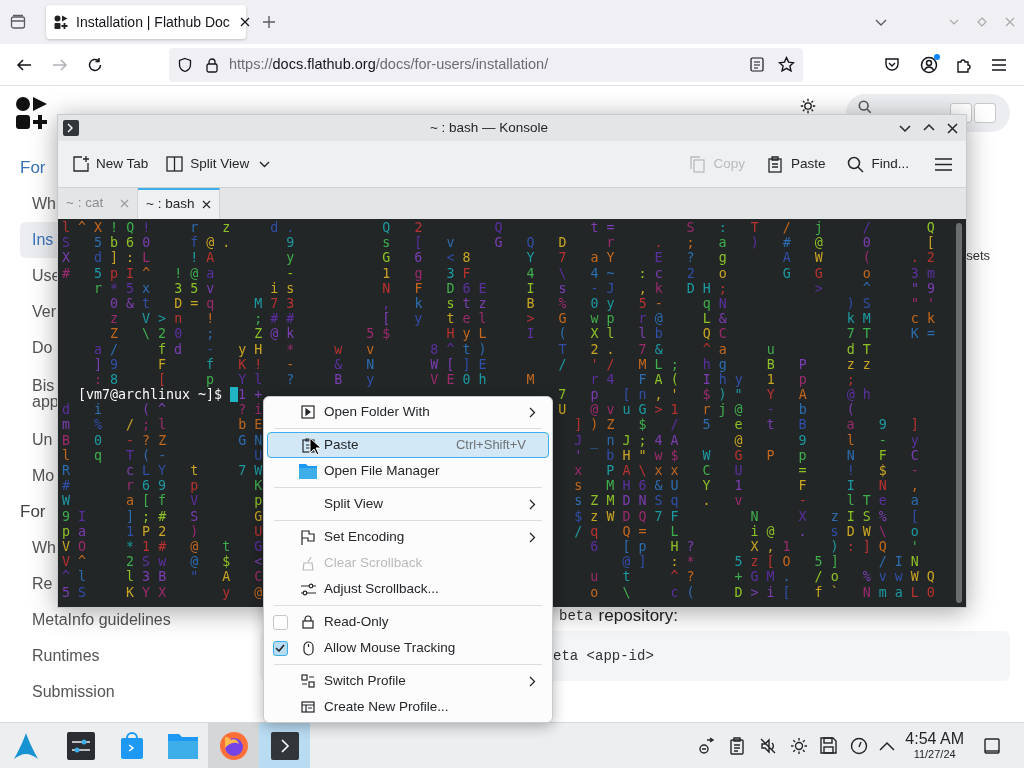 This screenshot has height=768, width=1024. I want to click on terminal-text: :, so click(722, 228).